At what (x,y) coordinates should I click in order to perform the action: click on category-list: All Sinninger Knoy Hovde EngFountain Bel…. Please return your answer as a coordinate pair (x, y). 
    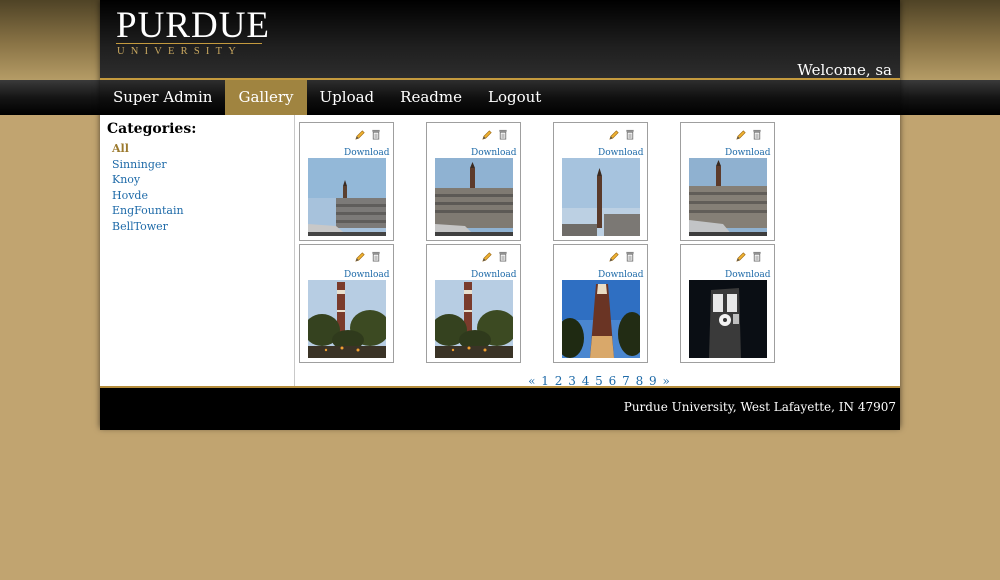
    Looking at the image, I should click on (148, 188).